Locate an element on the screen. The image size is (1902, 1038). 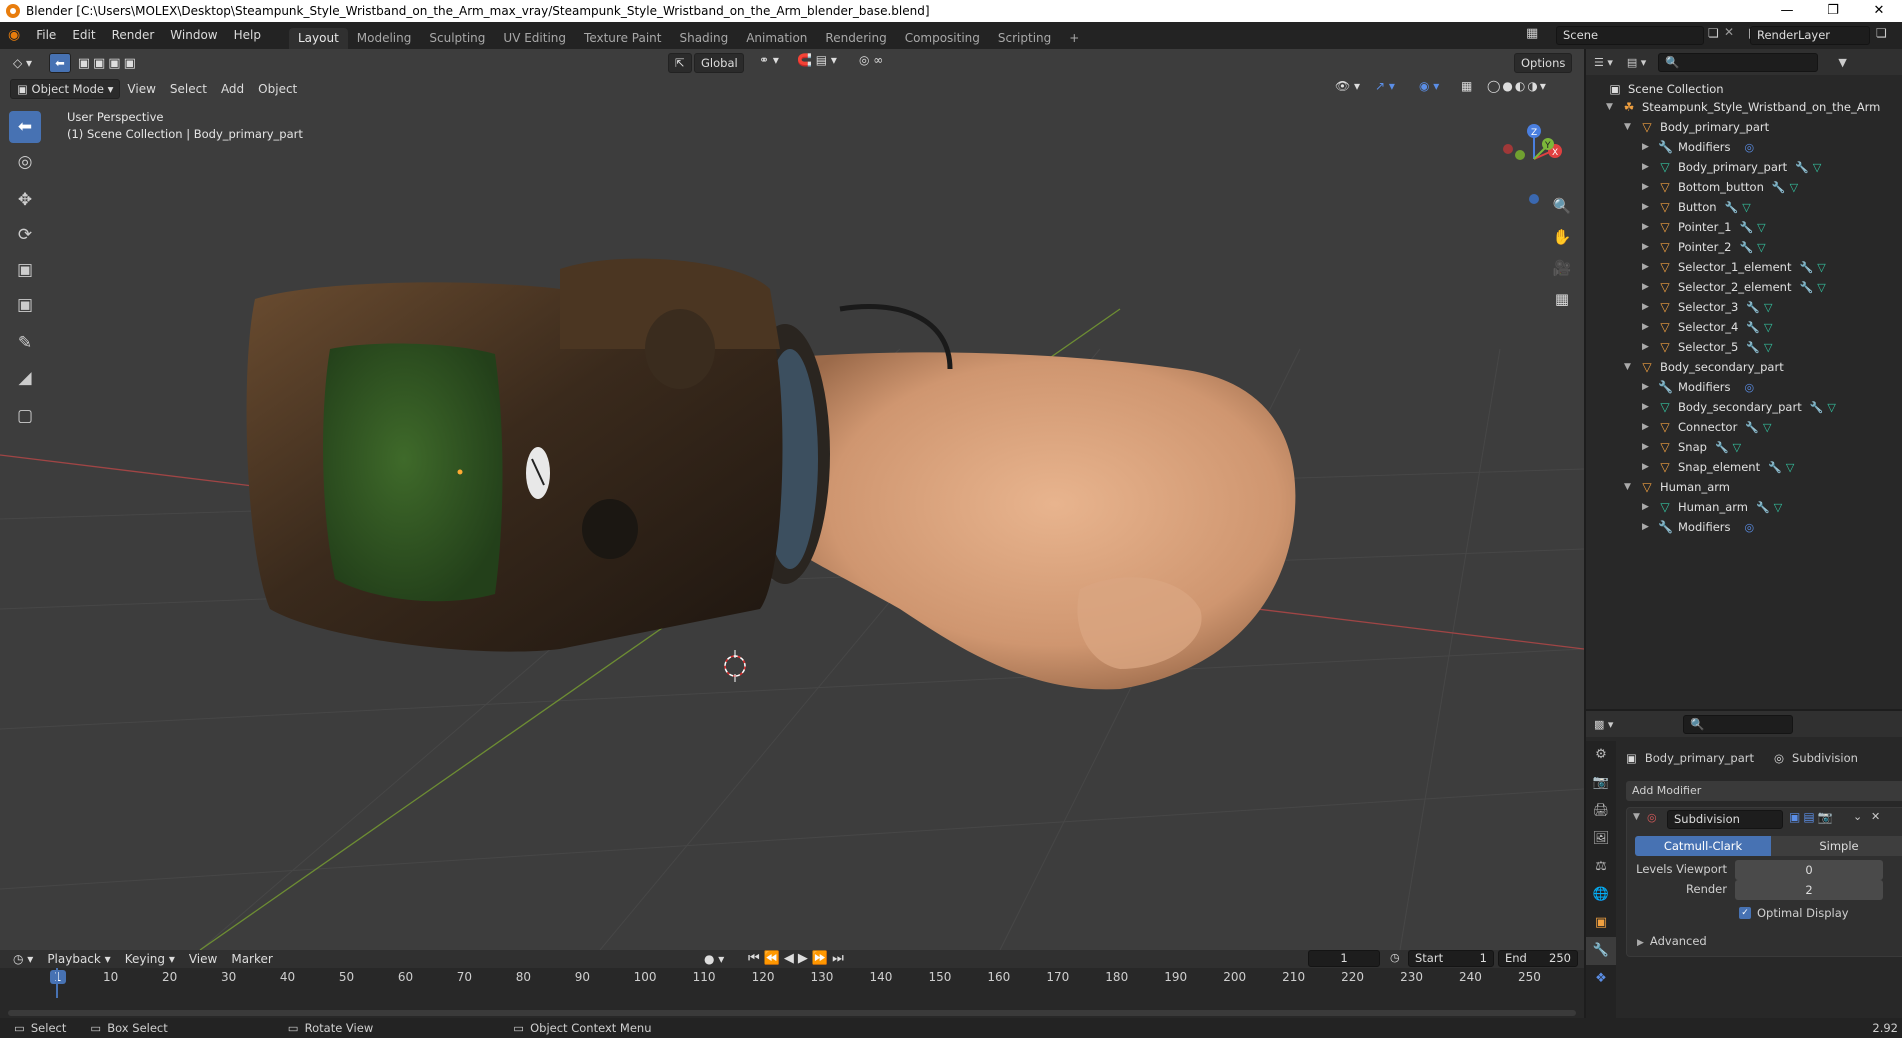
playhead-line is located at coordinates (57, 983).